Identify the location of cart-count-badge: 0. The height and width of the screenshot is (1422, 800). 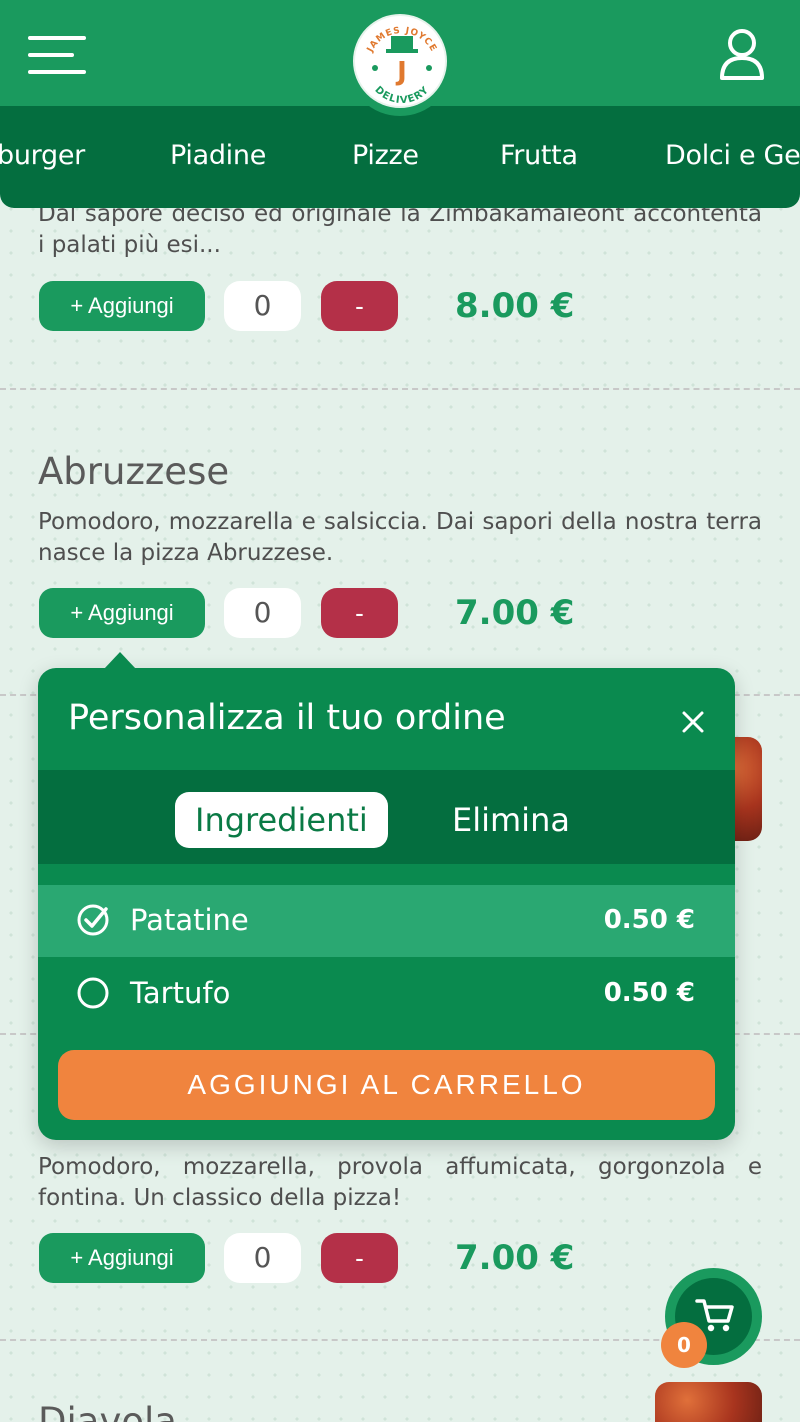
(684, 1345).